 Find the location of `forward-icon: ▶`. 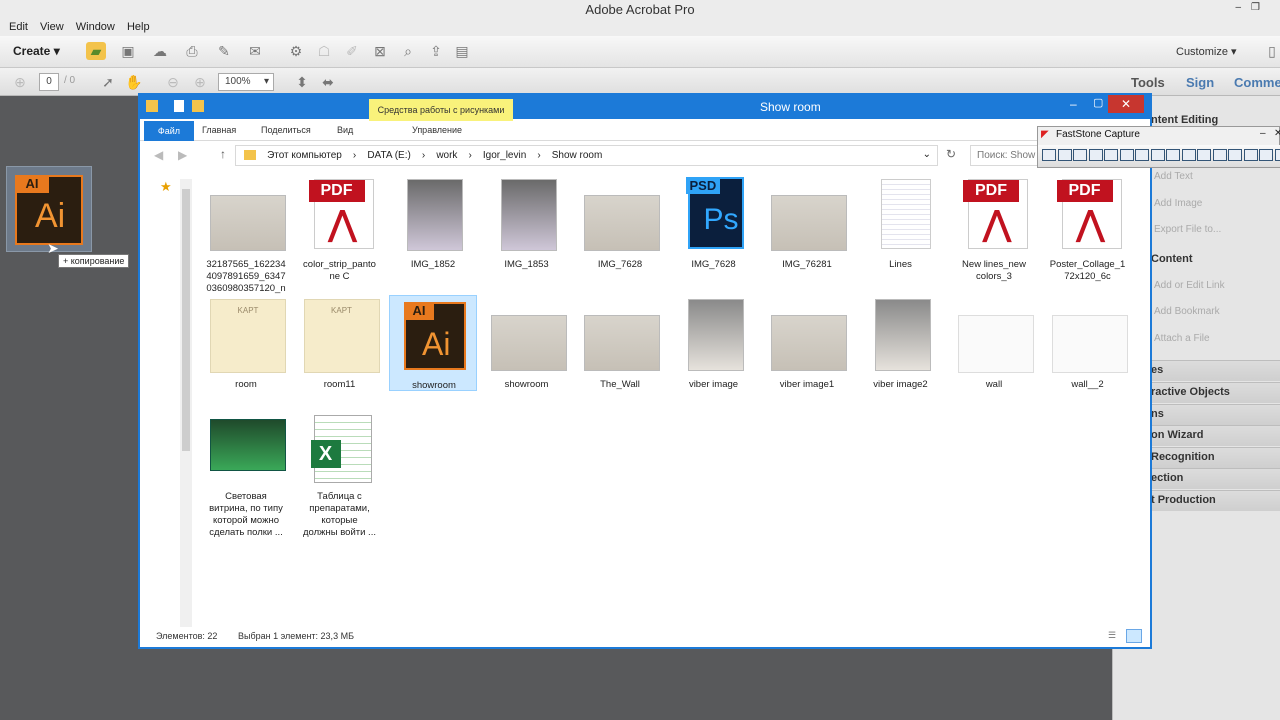

forward-icon: ▶ is located at coordinates (182, 155).